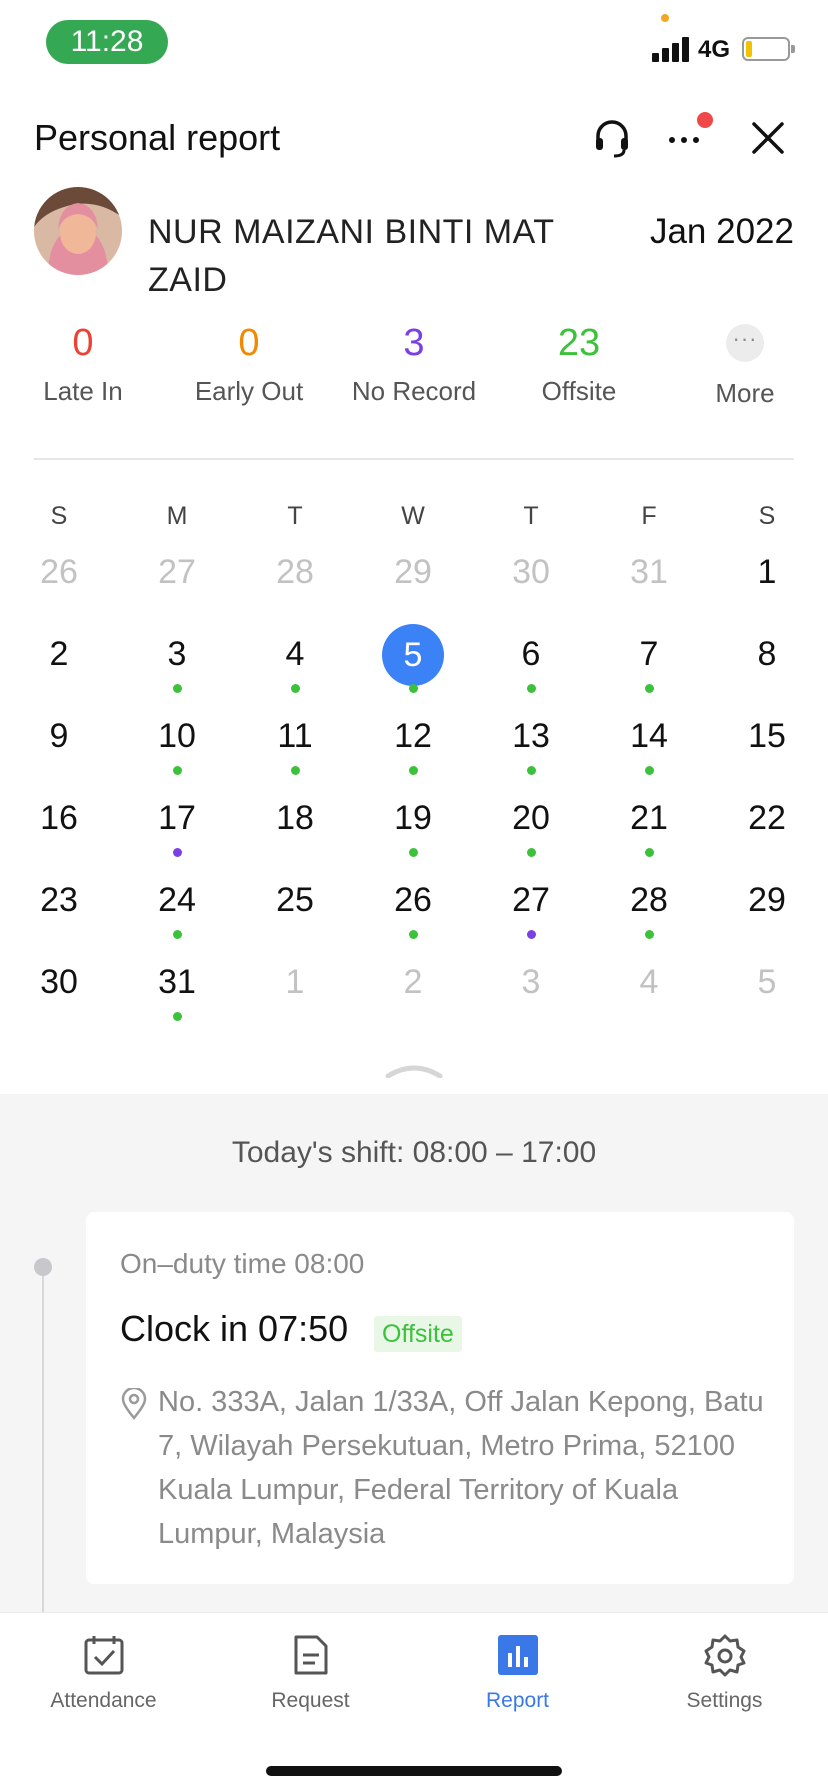 This screenshot has width=828, height=1792. Describe the element at coordinates (83, 343) in the screenshot. I see `stat-value: 0` at that location.